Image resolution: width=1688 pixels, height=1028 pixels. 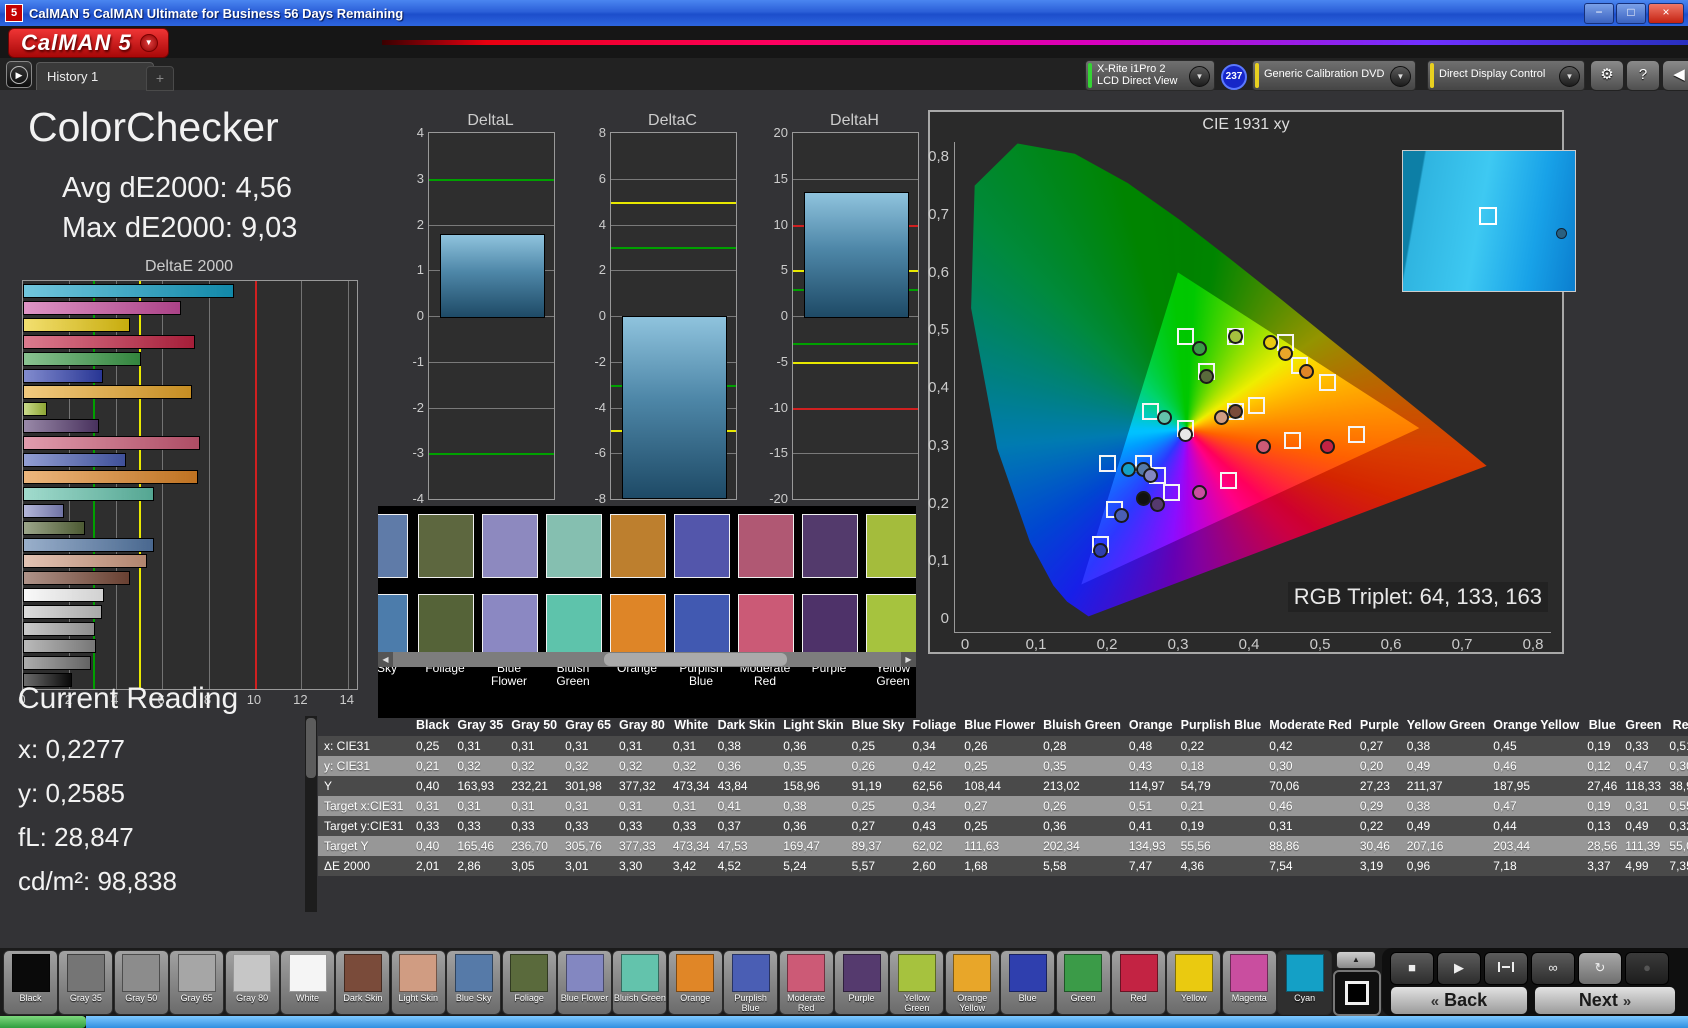 What do you see at coordinates (1631, 13) in the screenshot?
I see `maximize-button: □` at bounding box center [1631, 13].